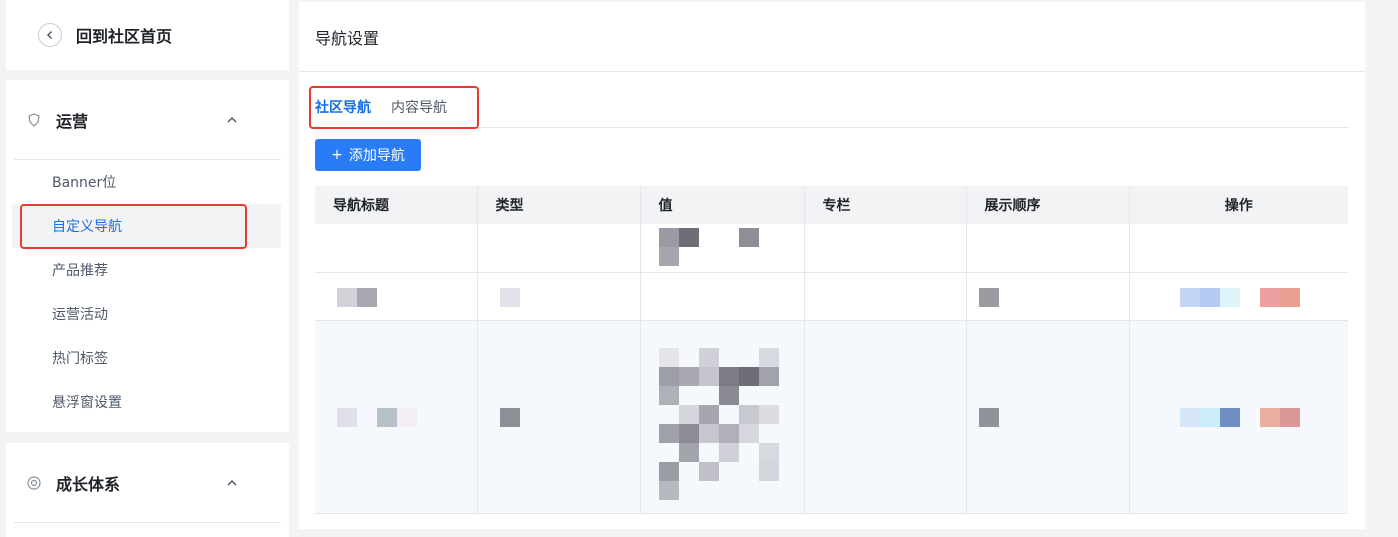 The image size is (1398, 537). What do you see at coordinates (146, 182) in the screenshot?
I see `sidebar-item-banner: Banner位` at bounding box center [146, 182].